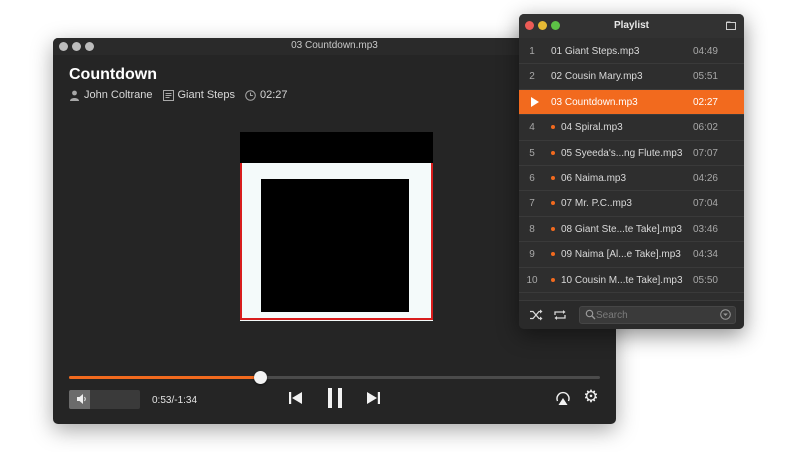 The height and width of the screenshot is (452, 800). What do you see at coordinates (594, 102) in the screenshot?
I see `track-name: 03 Countdown.mp3` at bounding box center [594, 102].